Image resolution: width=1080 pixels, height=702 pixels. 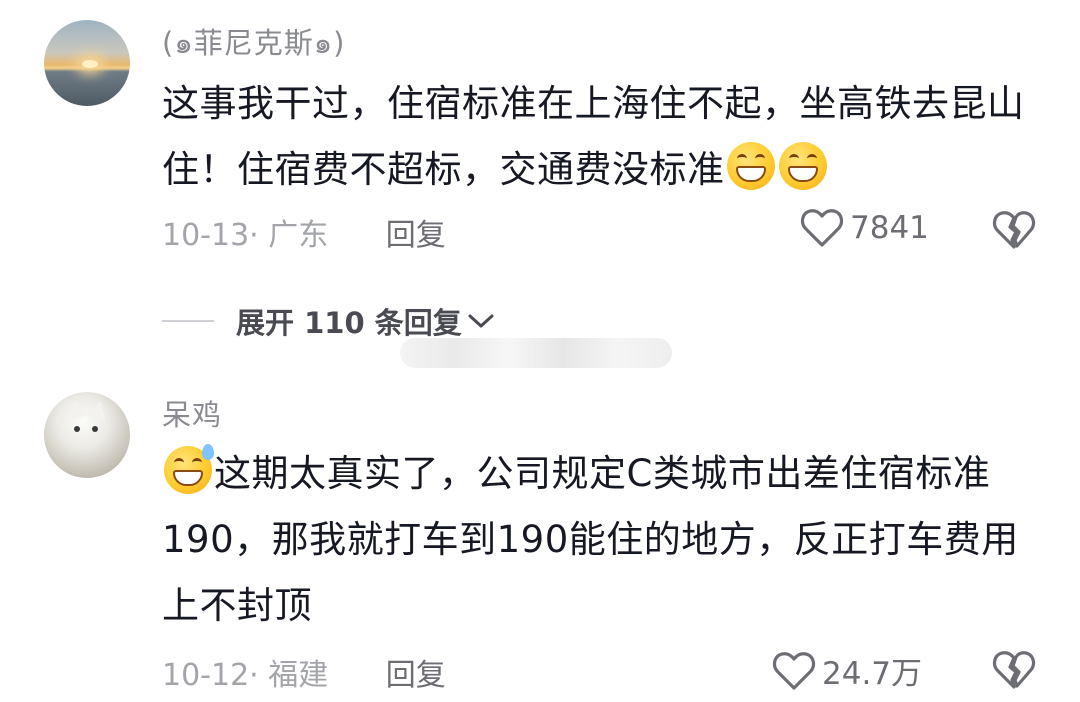 I want to click on blurred-watermark, so click(x=536, y=353).